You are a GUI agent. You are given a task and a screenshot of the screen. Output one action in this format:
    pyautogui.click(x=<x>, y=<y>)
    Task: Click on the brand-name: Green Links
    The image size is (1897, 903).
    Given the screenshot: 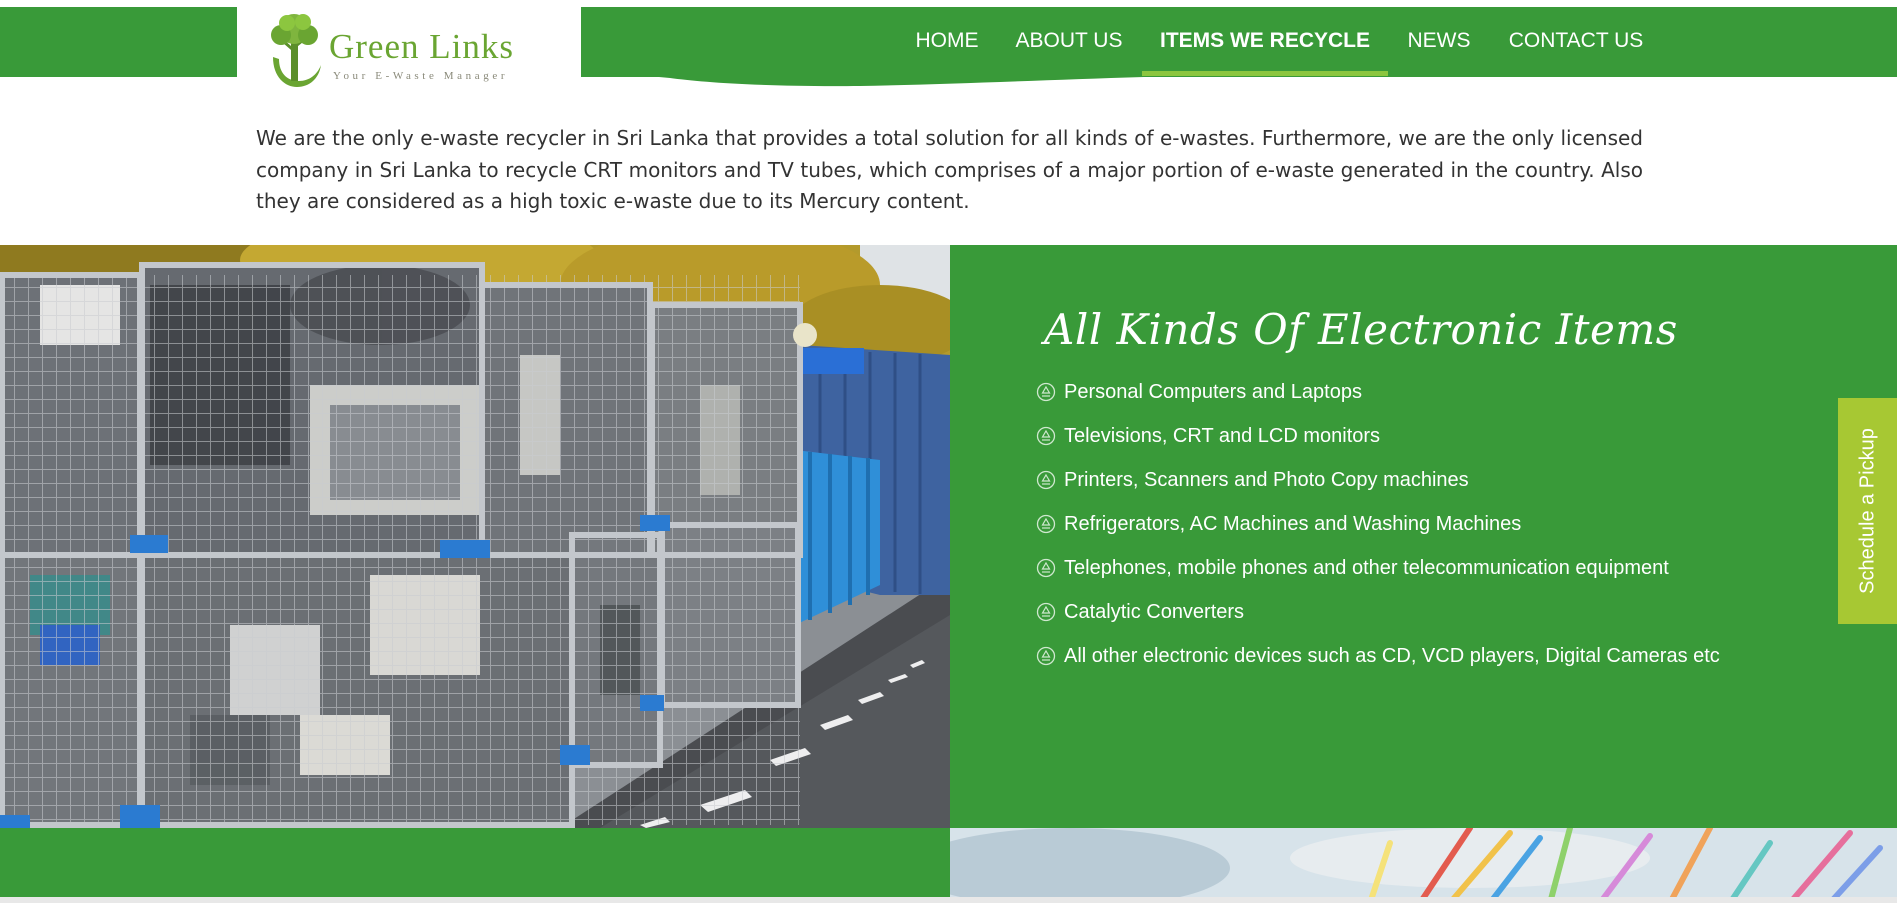 What is the action you would take?
    pyautogui.click(x=421, y=46)
    